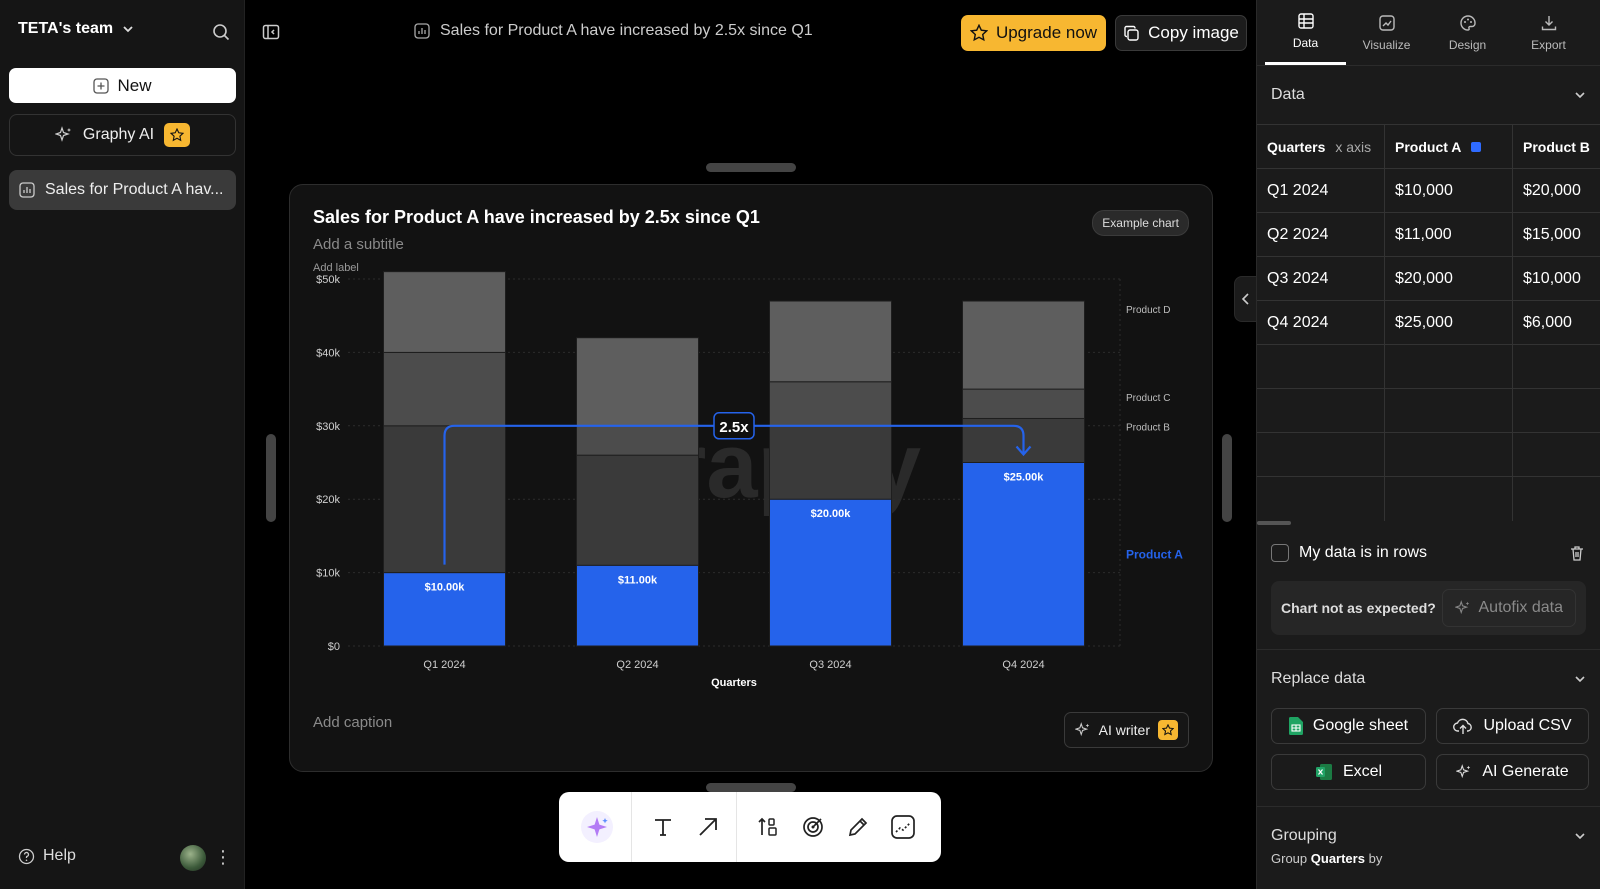  What do you see at coordinates (328, 574) in the screenshot?
I see `y-tick-label: $10k` at bounding box center [328, 574].